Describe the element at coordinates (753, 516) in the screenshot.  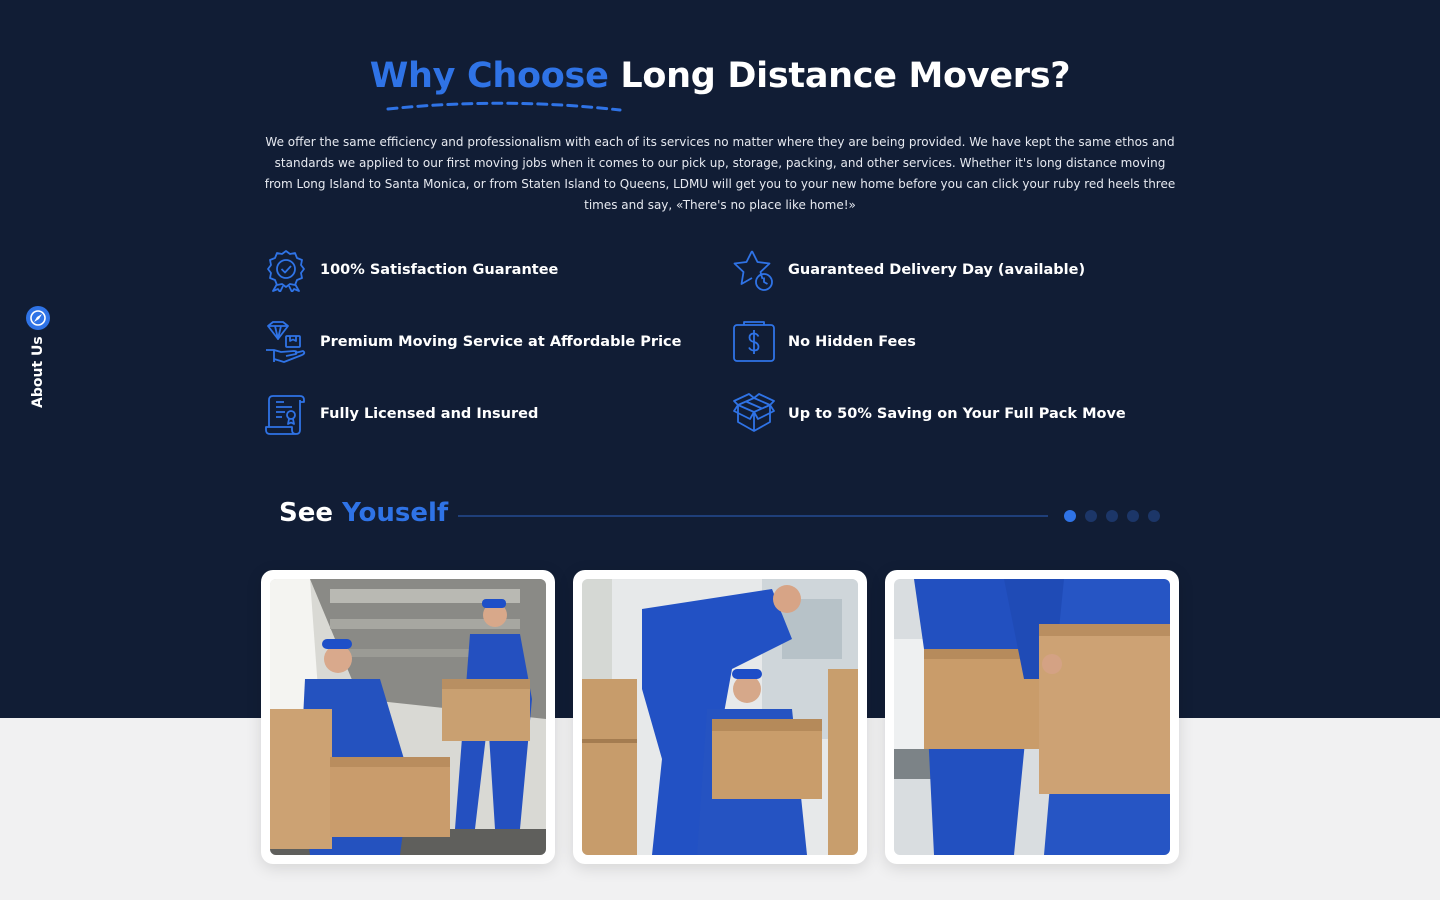
I see `gallery-divider` at that location.